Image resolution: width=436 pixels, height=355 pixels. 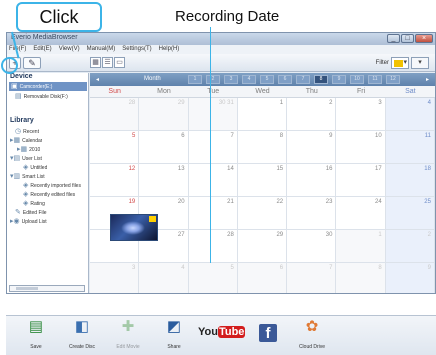 I want to click on library-item-recently-edited: ◈ Recently edited files, so click(x=55, y=194).